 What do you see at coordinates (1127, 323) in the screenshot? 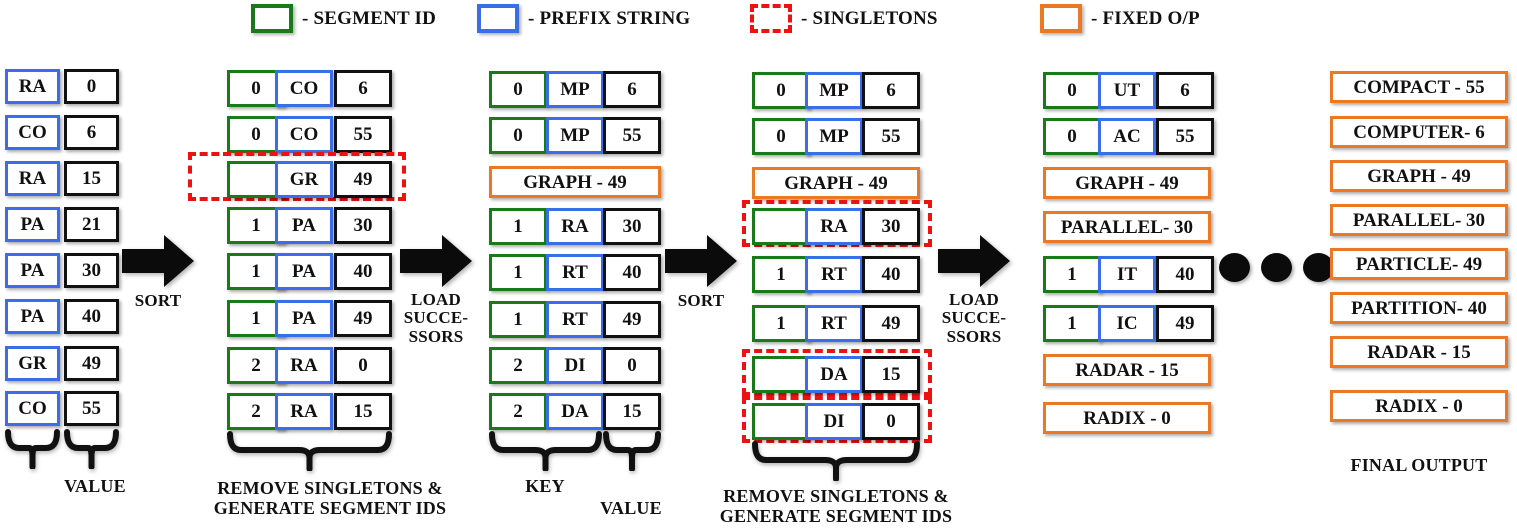
I see `prefix-cell: IC` at bounding box center [1127, 323].